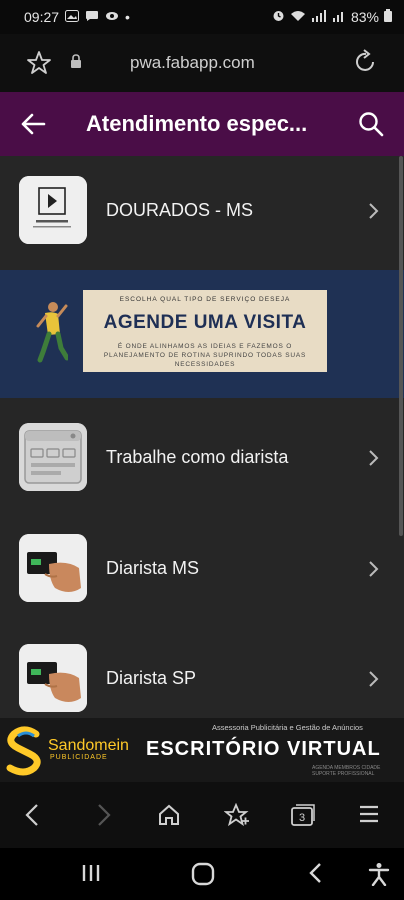  I want to click on list-item-label: Diarista MS, so click(153, 568).